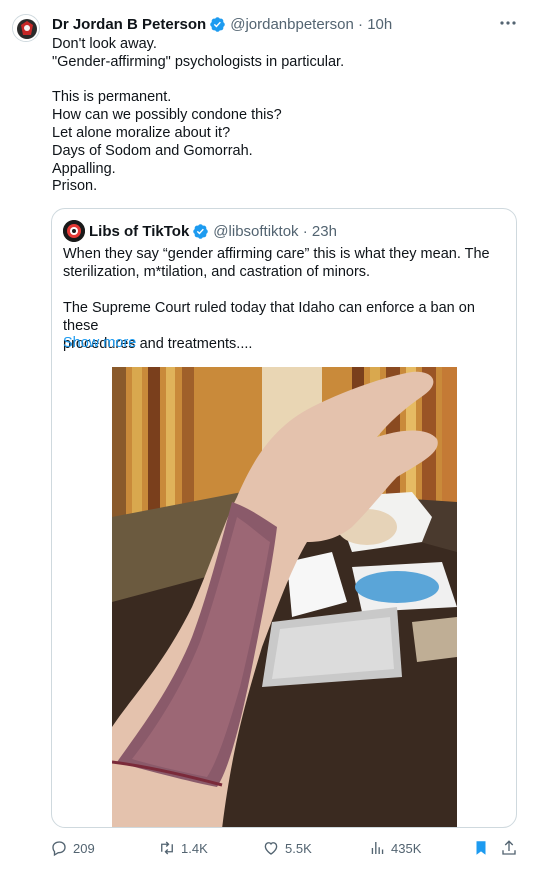 The image size is (535, 872). I want to click on author-avatar, so click(26, 28).